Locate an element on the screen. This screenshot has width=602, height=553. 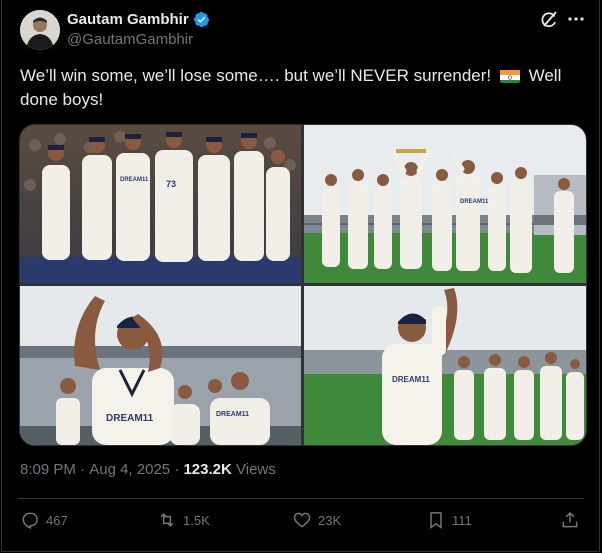
bookmark-count: 111 is located at coordinates (462, 520).